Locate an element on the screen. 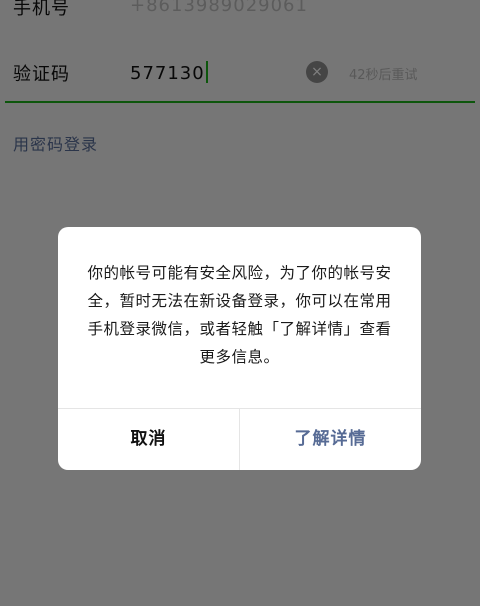 The width and height of the screenshot is (480, 606). cancel-button: 取消 is located at coordinates (148, 439).